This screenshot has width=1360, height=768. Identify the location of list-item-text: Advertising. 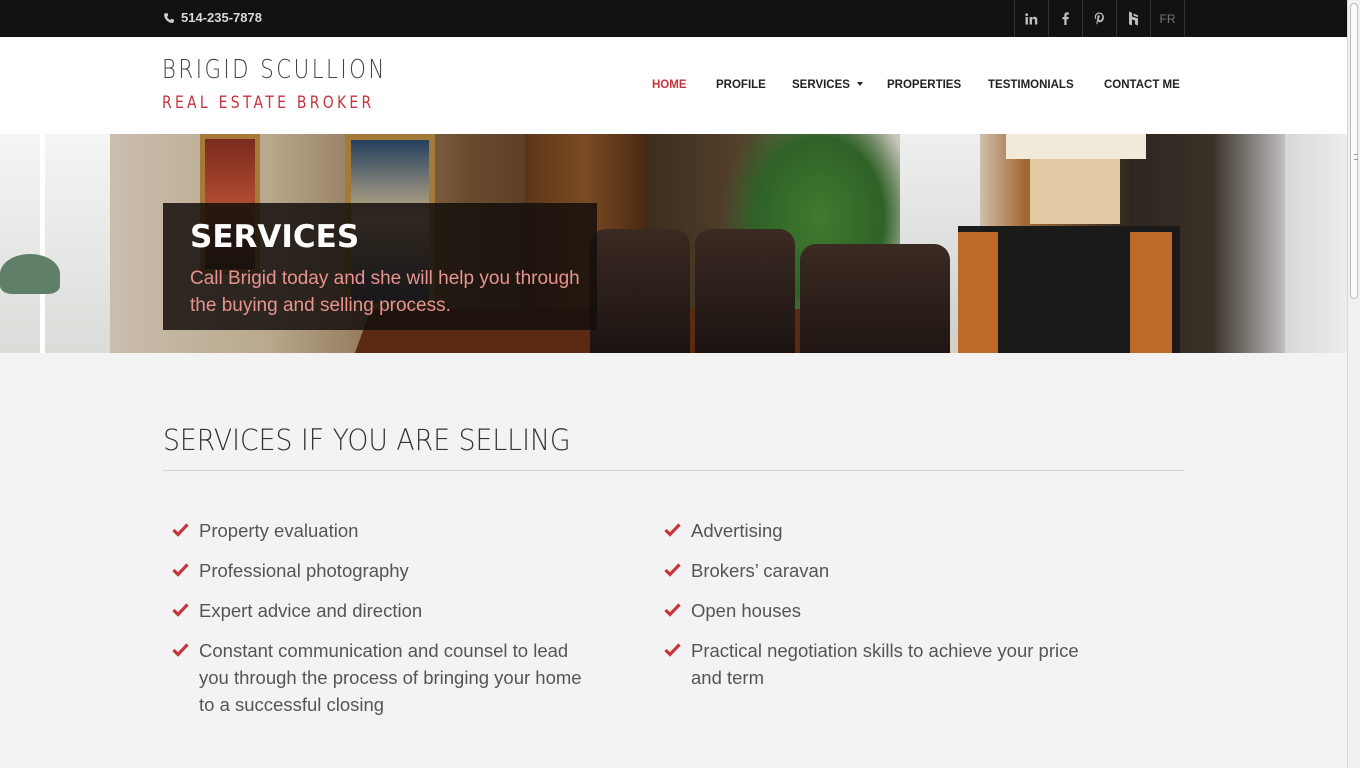
(737, 530).